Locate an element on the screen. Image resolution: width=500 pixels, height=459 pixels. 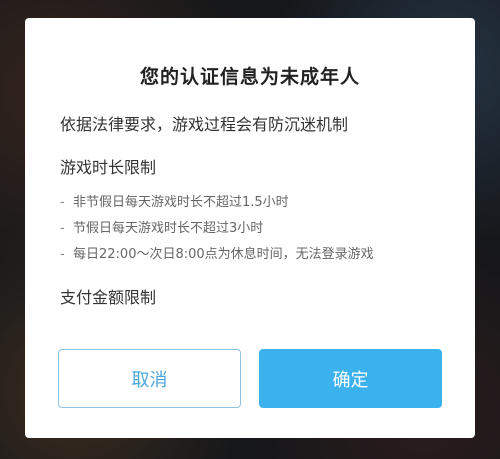
rule-text: 每日22:00～次日8:00点为休息时间，无法登录游戏 is located at coordinates (223, 254).